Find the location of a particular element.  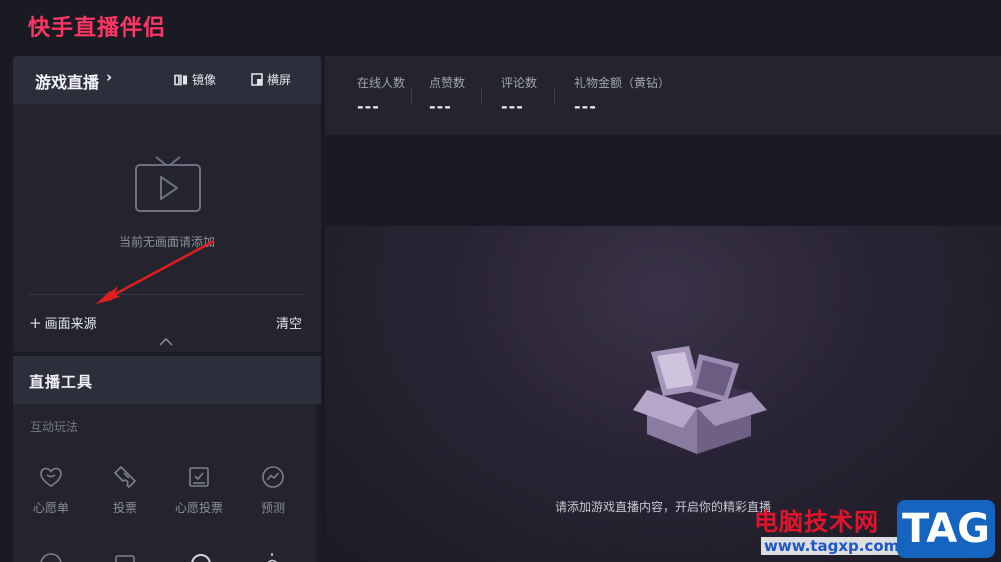

divider is located at coordinates (167, 294).